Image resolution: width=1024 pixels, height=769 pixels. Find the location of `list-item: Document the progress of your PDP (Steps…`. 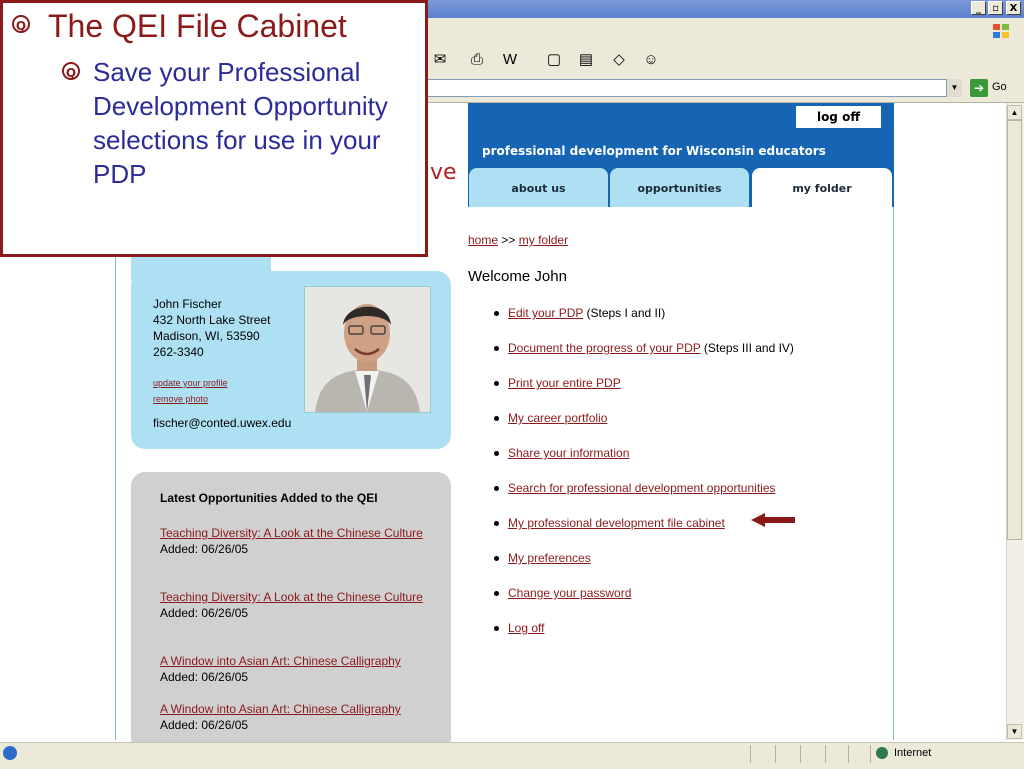

list-item: Document the progress of your PDP (Steps… is located at coordinates (642, 358).